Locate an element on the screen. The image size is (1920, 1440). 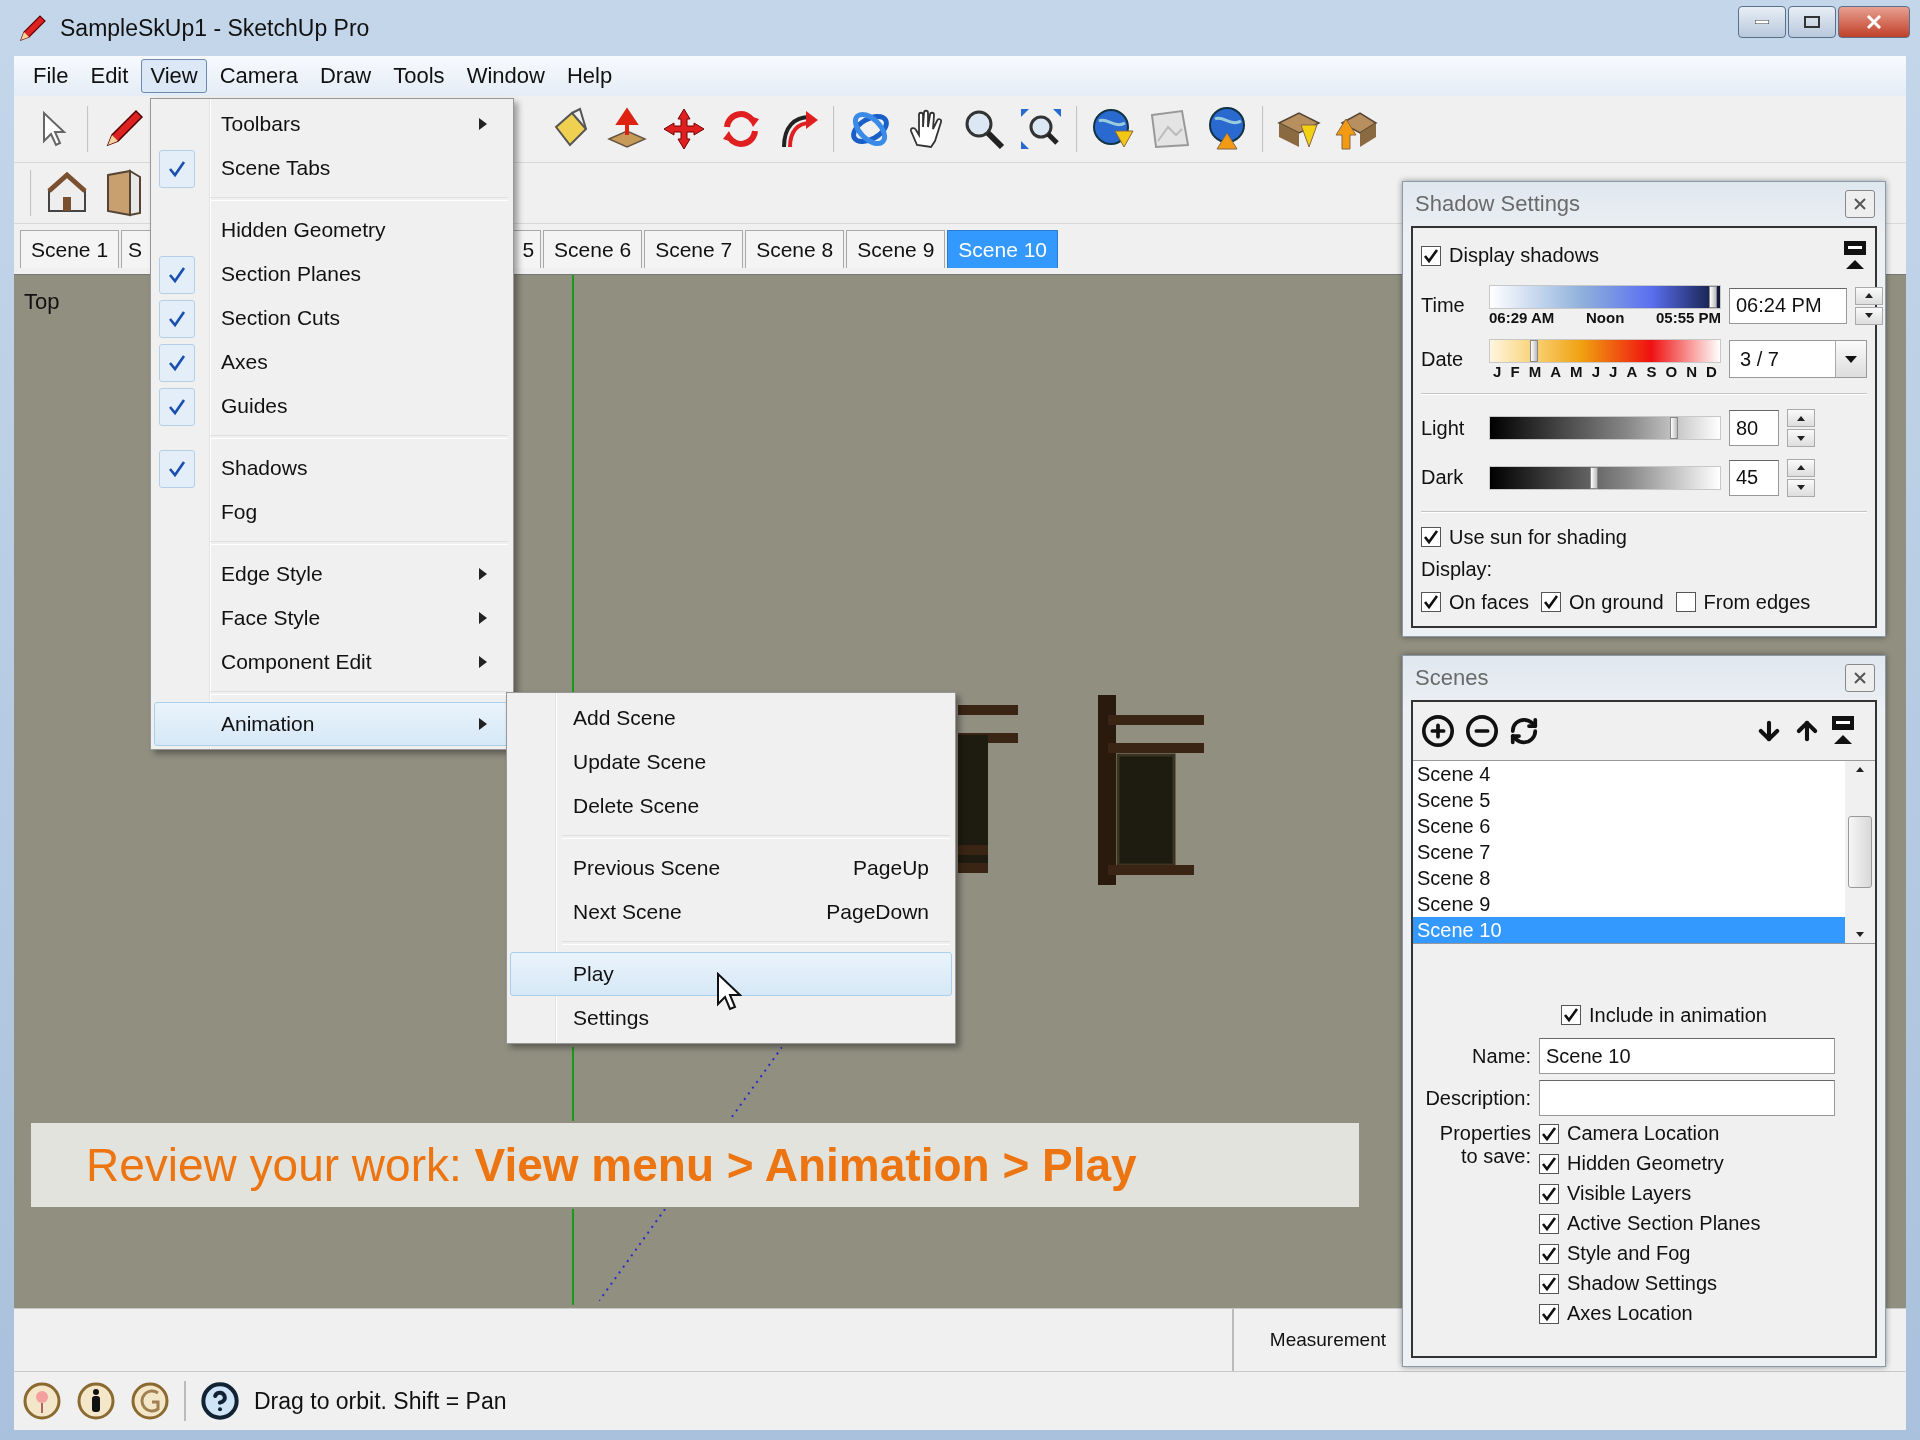
menu-item: Add Scene is located at coordinates (731, 718).